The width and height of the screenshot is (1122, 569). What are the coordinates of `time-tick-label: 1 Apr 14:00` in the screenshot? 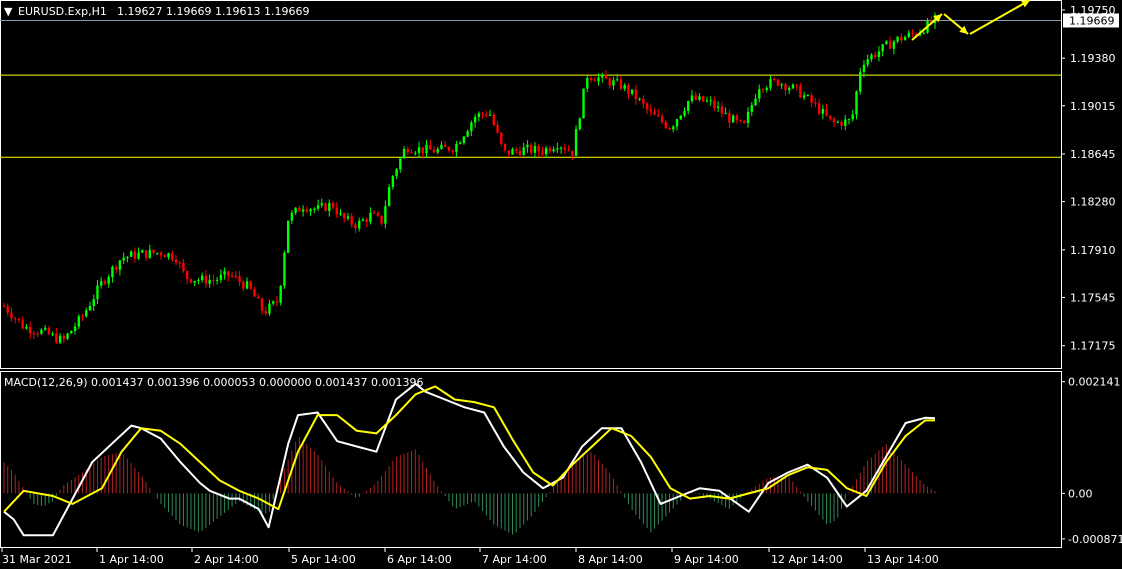 It's located at (131, 559).